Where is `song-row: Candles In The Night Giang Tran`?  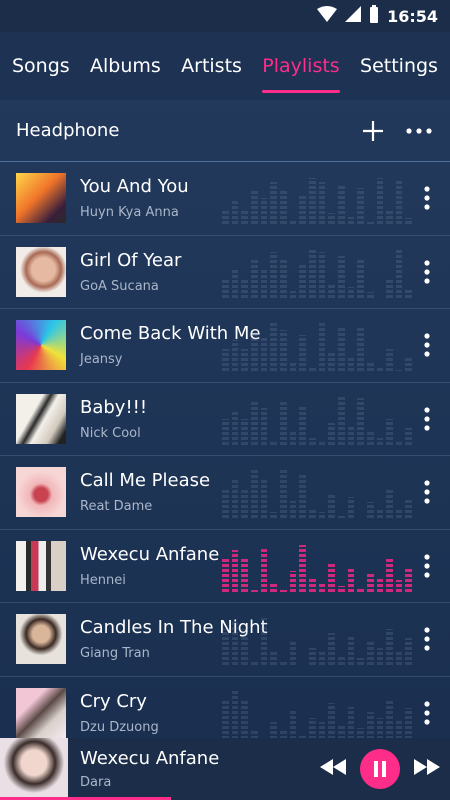 song-row: Candles In The Night Giang Tran is located at coordinates (225, 640).